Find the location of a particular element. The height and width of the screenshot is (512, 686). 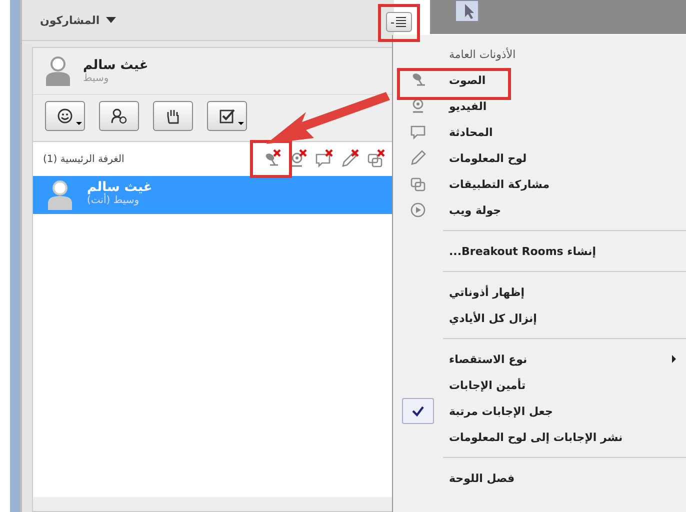

person-clock-button is located at coordinates (119, 116).